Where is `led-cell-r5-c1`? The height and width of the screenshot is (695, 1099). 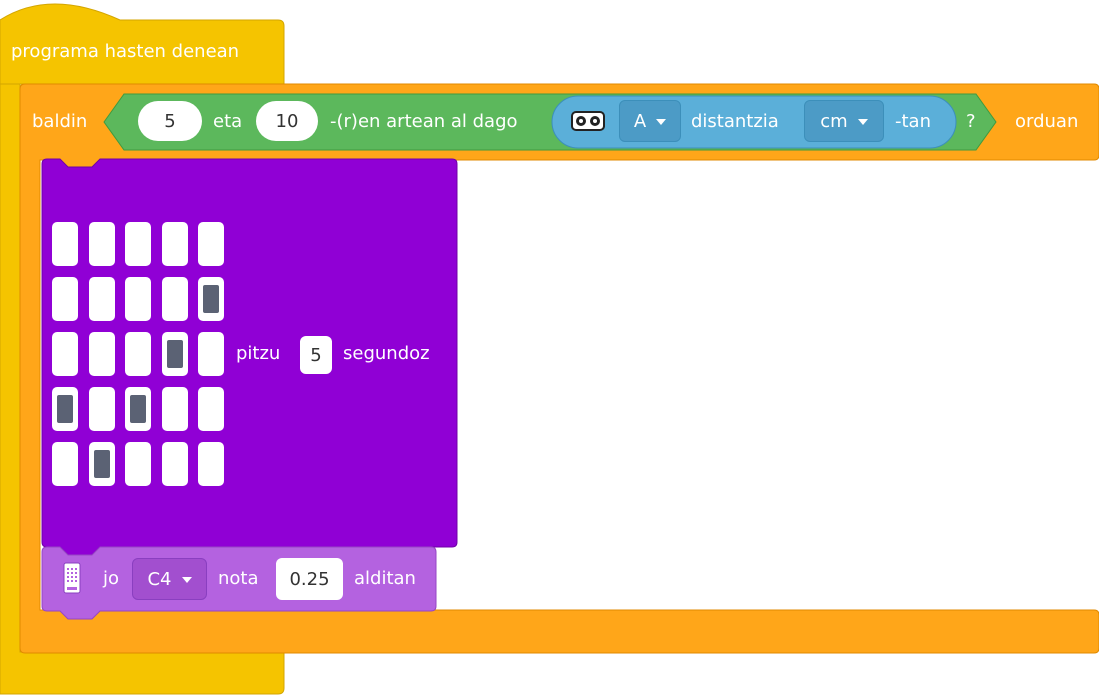
led-cell-r5-c1 is located at coordinates (65, 464).